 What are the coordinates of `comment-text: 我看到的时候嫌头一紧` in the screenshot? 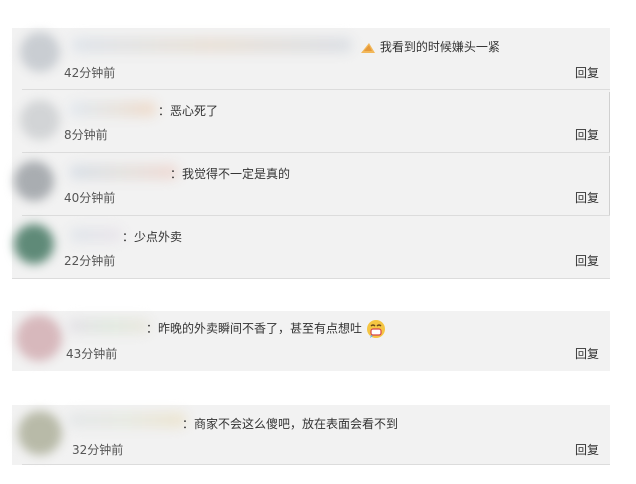 It's located at (430, 46).